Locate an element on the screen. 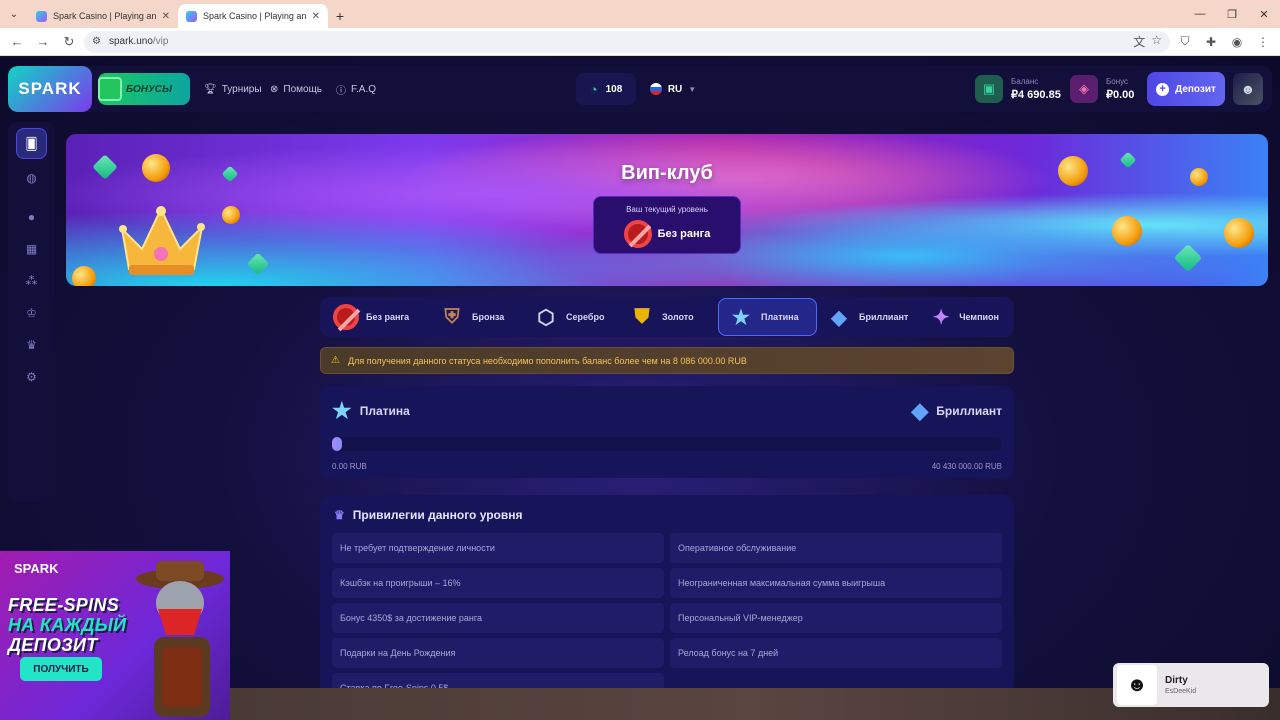 The height and width of the screenshot is (720, 1280). privilege-item: Кэшбэк на проигрыши – 16% is located at coordinates (498, 583).